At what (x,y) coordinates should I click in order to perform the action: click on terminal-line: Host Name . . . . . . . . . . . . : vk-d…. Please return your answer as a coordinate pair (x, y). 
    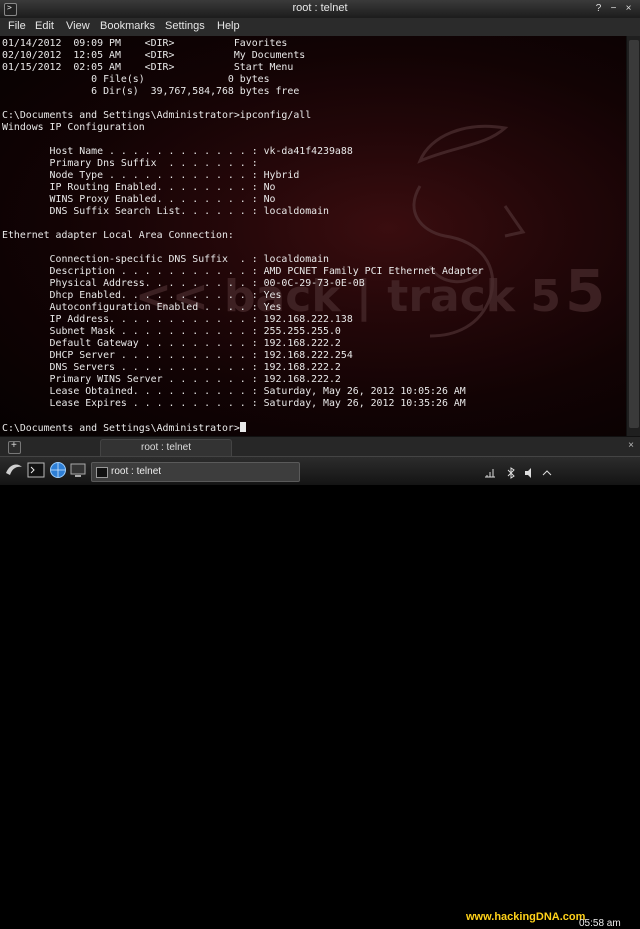
    Looking at the image, I should click on (177, 151).